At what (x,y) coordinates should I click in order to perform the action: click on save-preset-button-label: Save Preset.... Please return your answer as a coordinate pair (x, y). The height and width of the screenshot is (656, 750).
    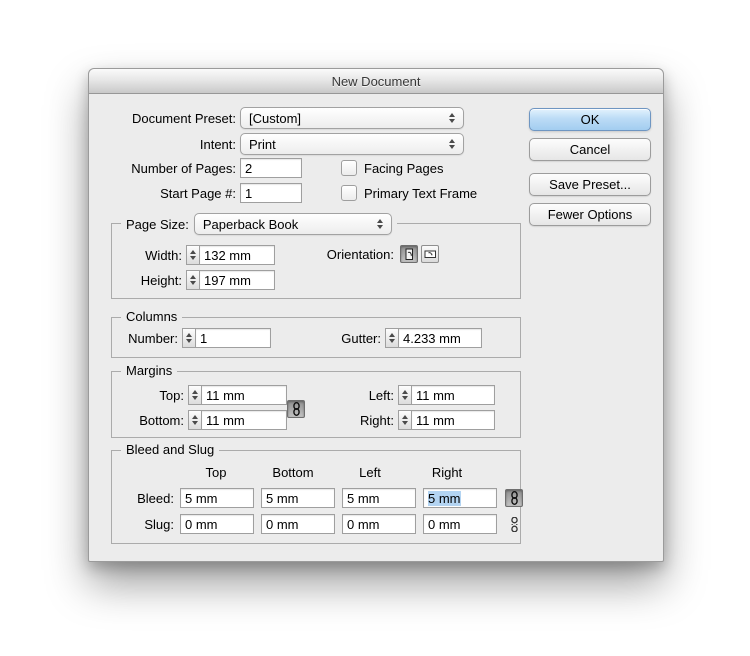
    Looking at the image, I should click on (590, 184).